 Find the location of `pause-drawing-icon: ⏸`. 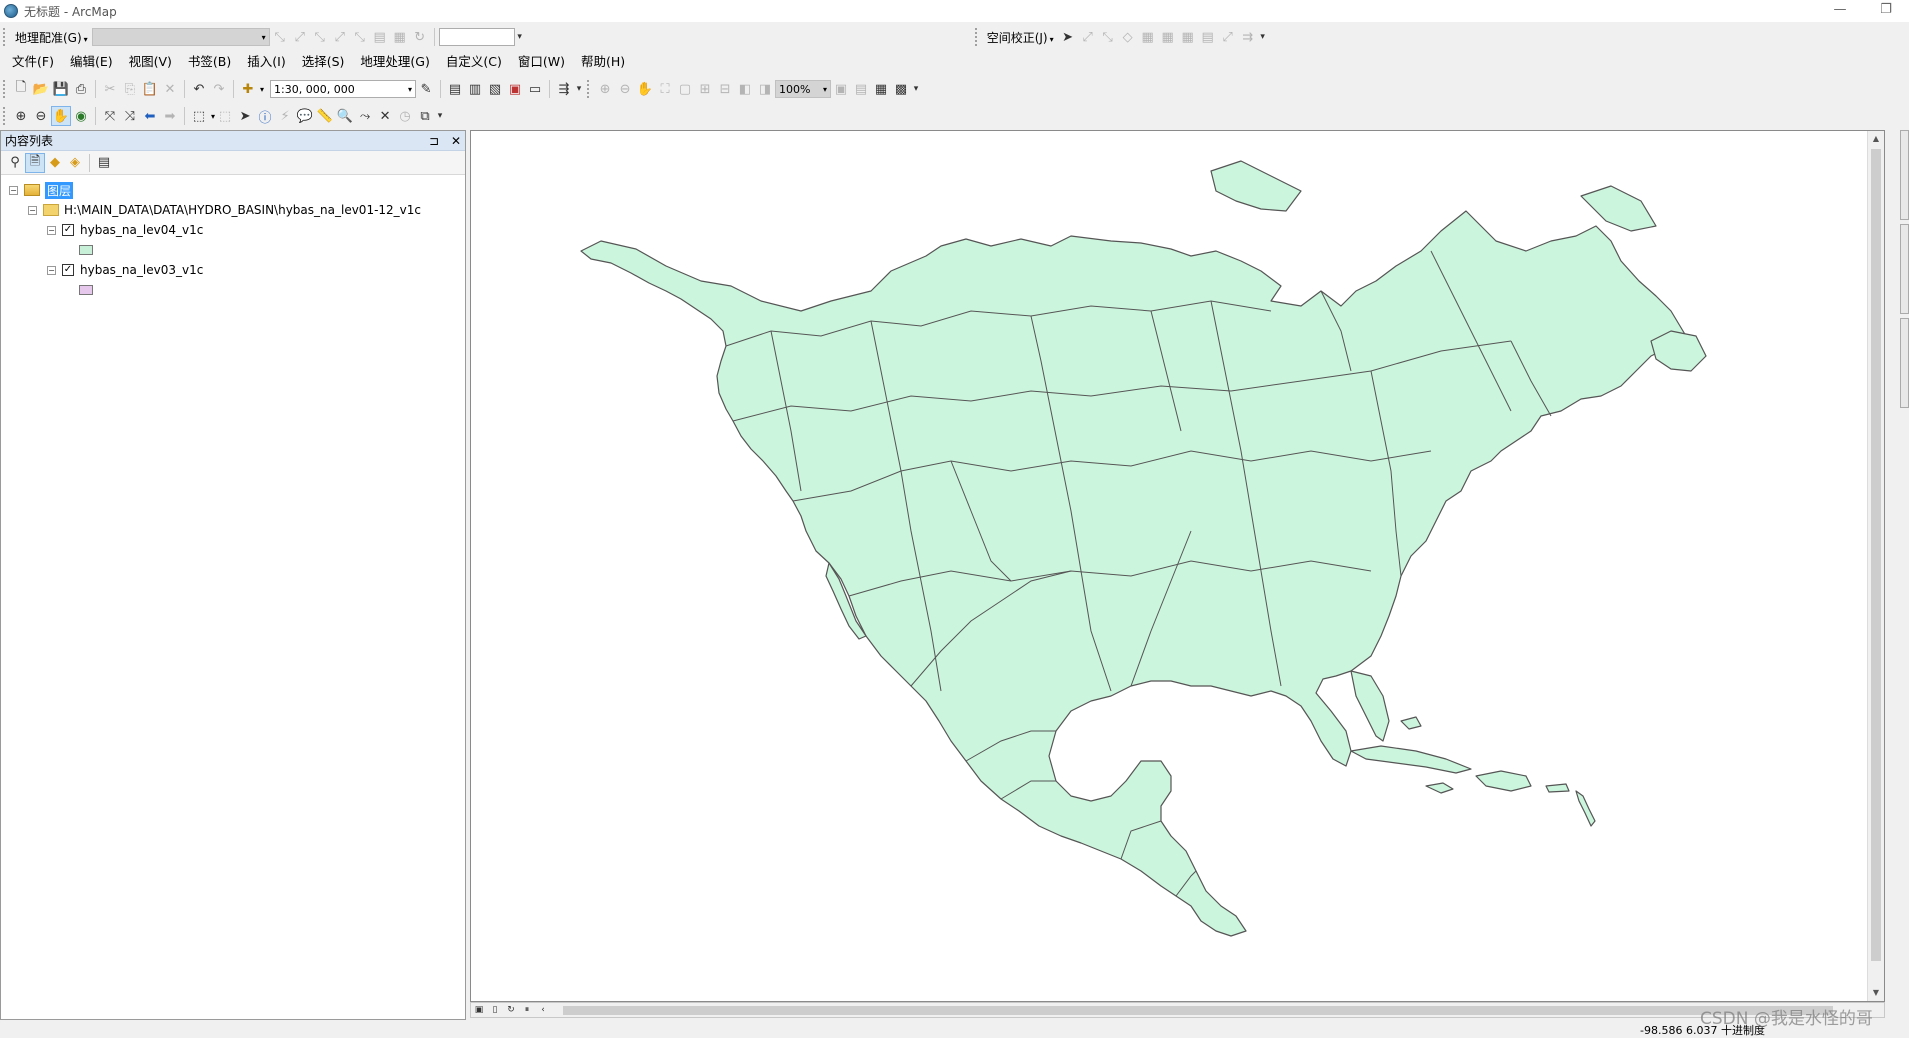

pause-drawing-icon: ⏸ is located at coordinates (527, 1010).